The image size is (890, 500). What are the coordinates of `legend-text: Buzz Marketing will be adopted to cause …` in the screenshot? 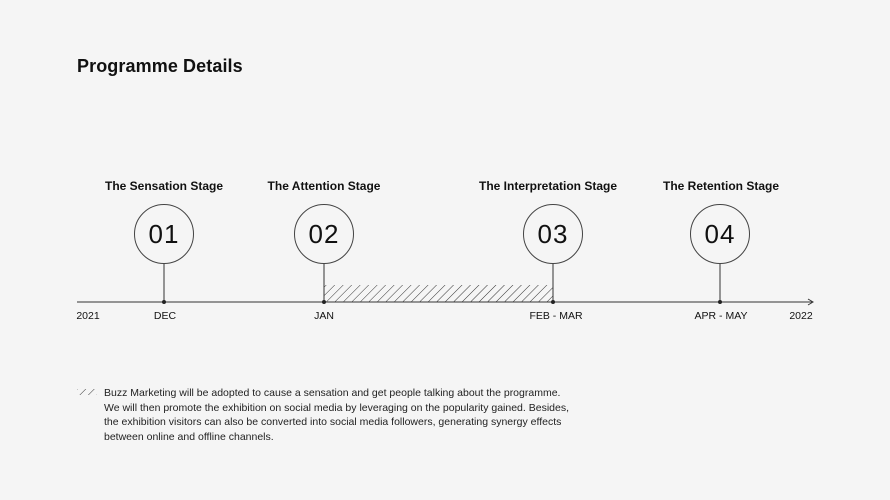 It's located at (336, 415).